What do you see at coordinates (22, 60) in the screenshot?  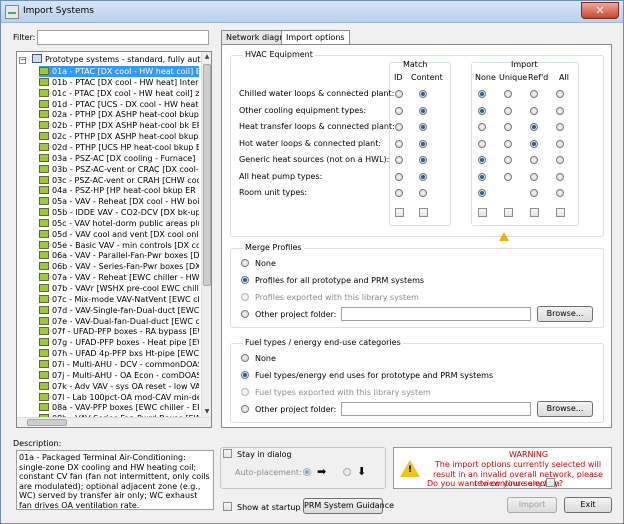 I see `collapse-icon: −` at bounding box center [22, 60].